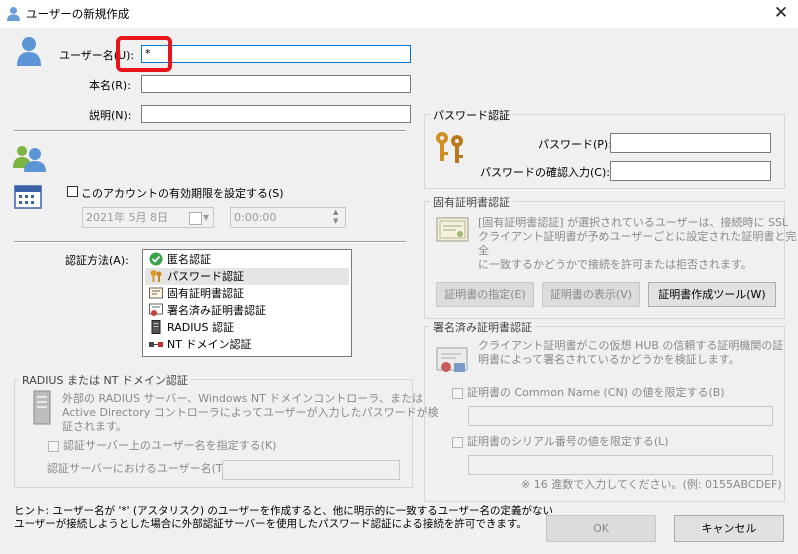 The width and height of the screenshot is (798, 554). What do you see at coordinates (690, 143) in the screenshot?
I see `password-input` at bounding box center [690, 143].